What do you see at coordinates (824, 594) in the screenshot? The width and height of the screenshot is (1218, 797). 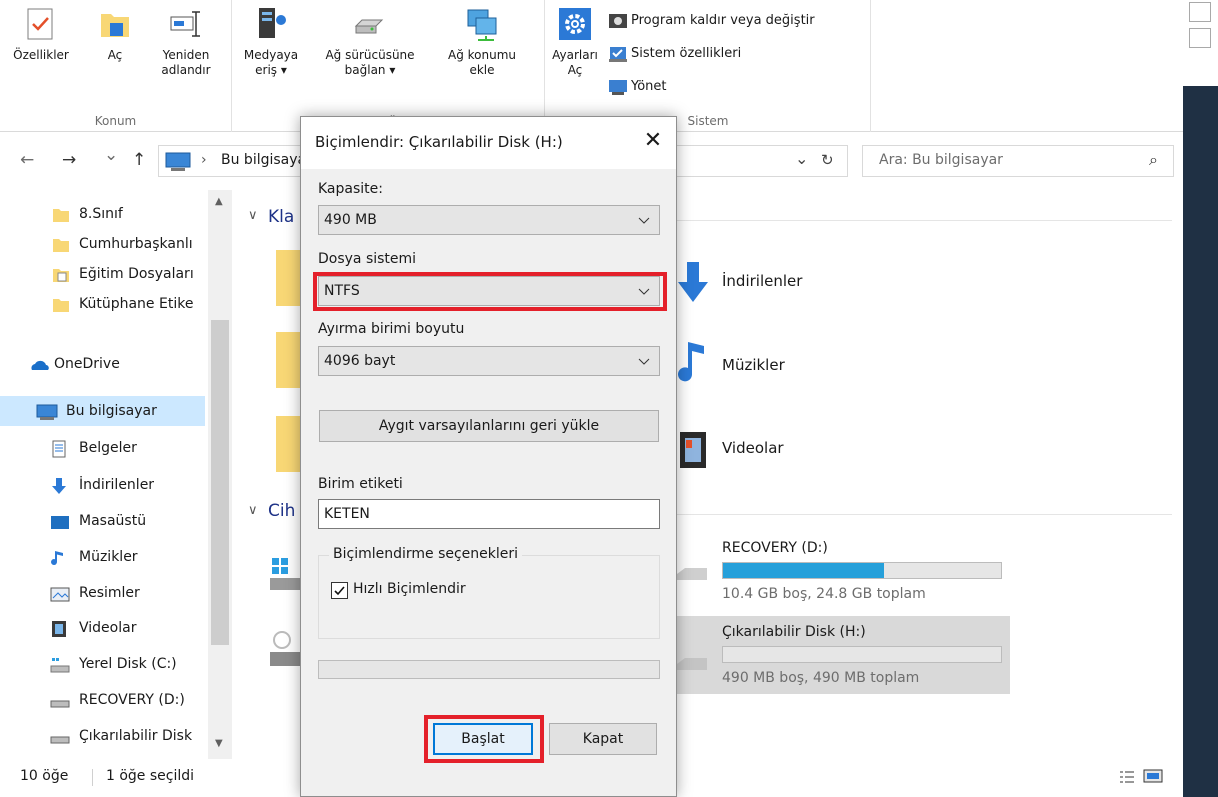 I see `drive-space-info: 10.4 GB boş, 24.8 GB toplam` at bounding box center [824, 594].